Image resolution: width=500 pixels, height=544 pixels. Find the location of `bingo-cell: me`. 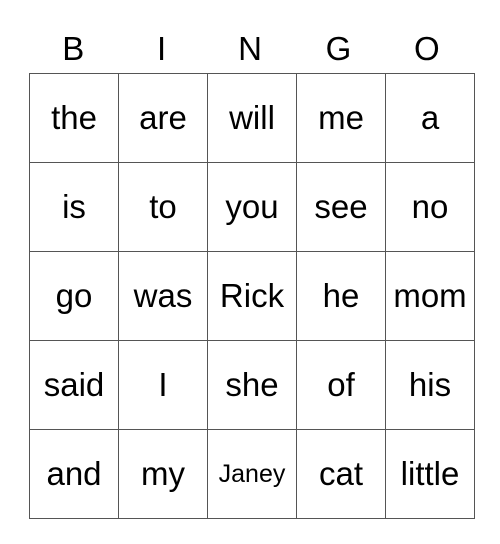

bingo-cell: me is located at coordinates (341, 118).